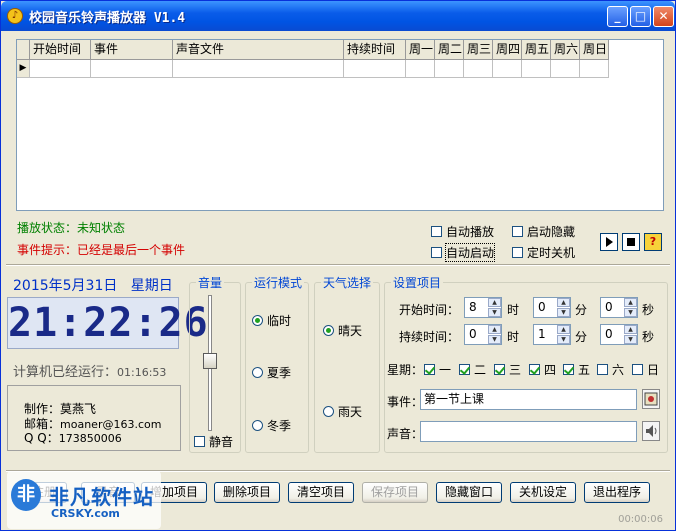  I want to click on col-mon: 周一, so click(420, 50).